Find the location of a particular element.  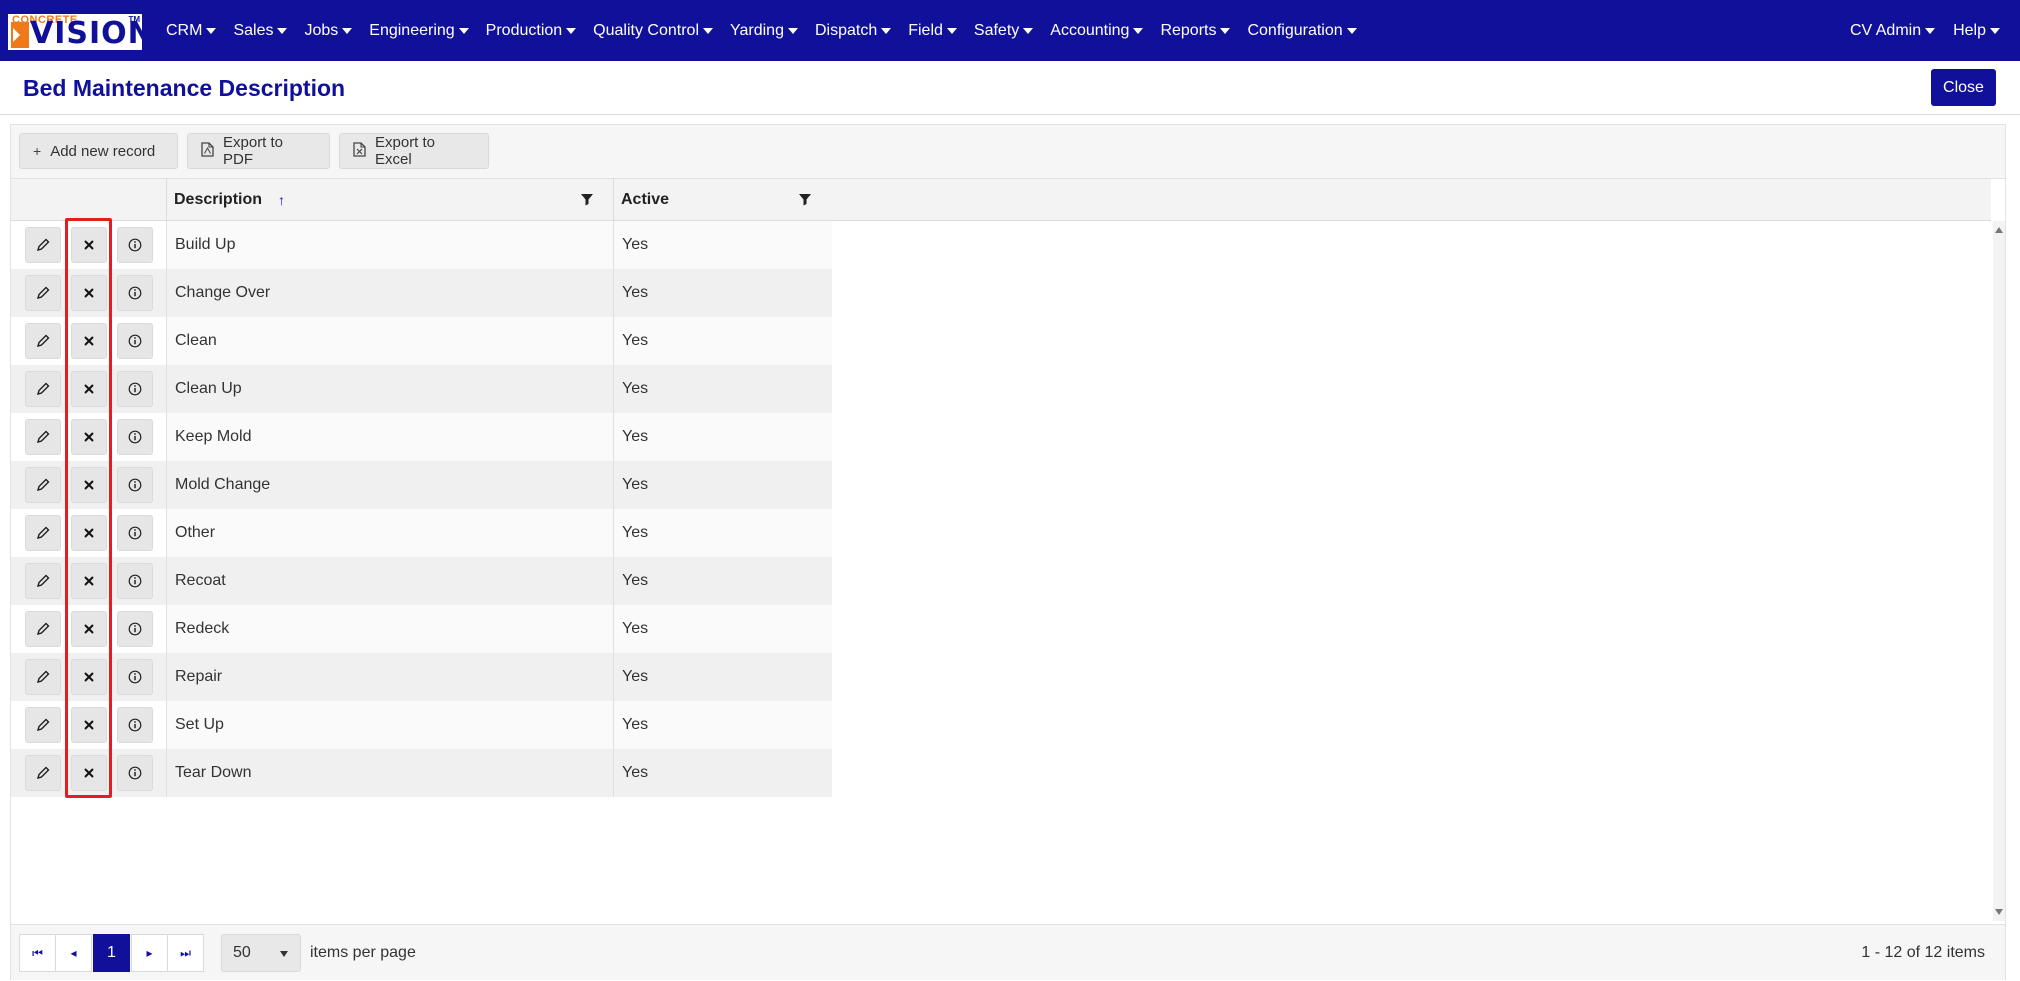

nav-yarding: Yarding is located at coordinates (764, 31).